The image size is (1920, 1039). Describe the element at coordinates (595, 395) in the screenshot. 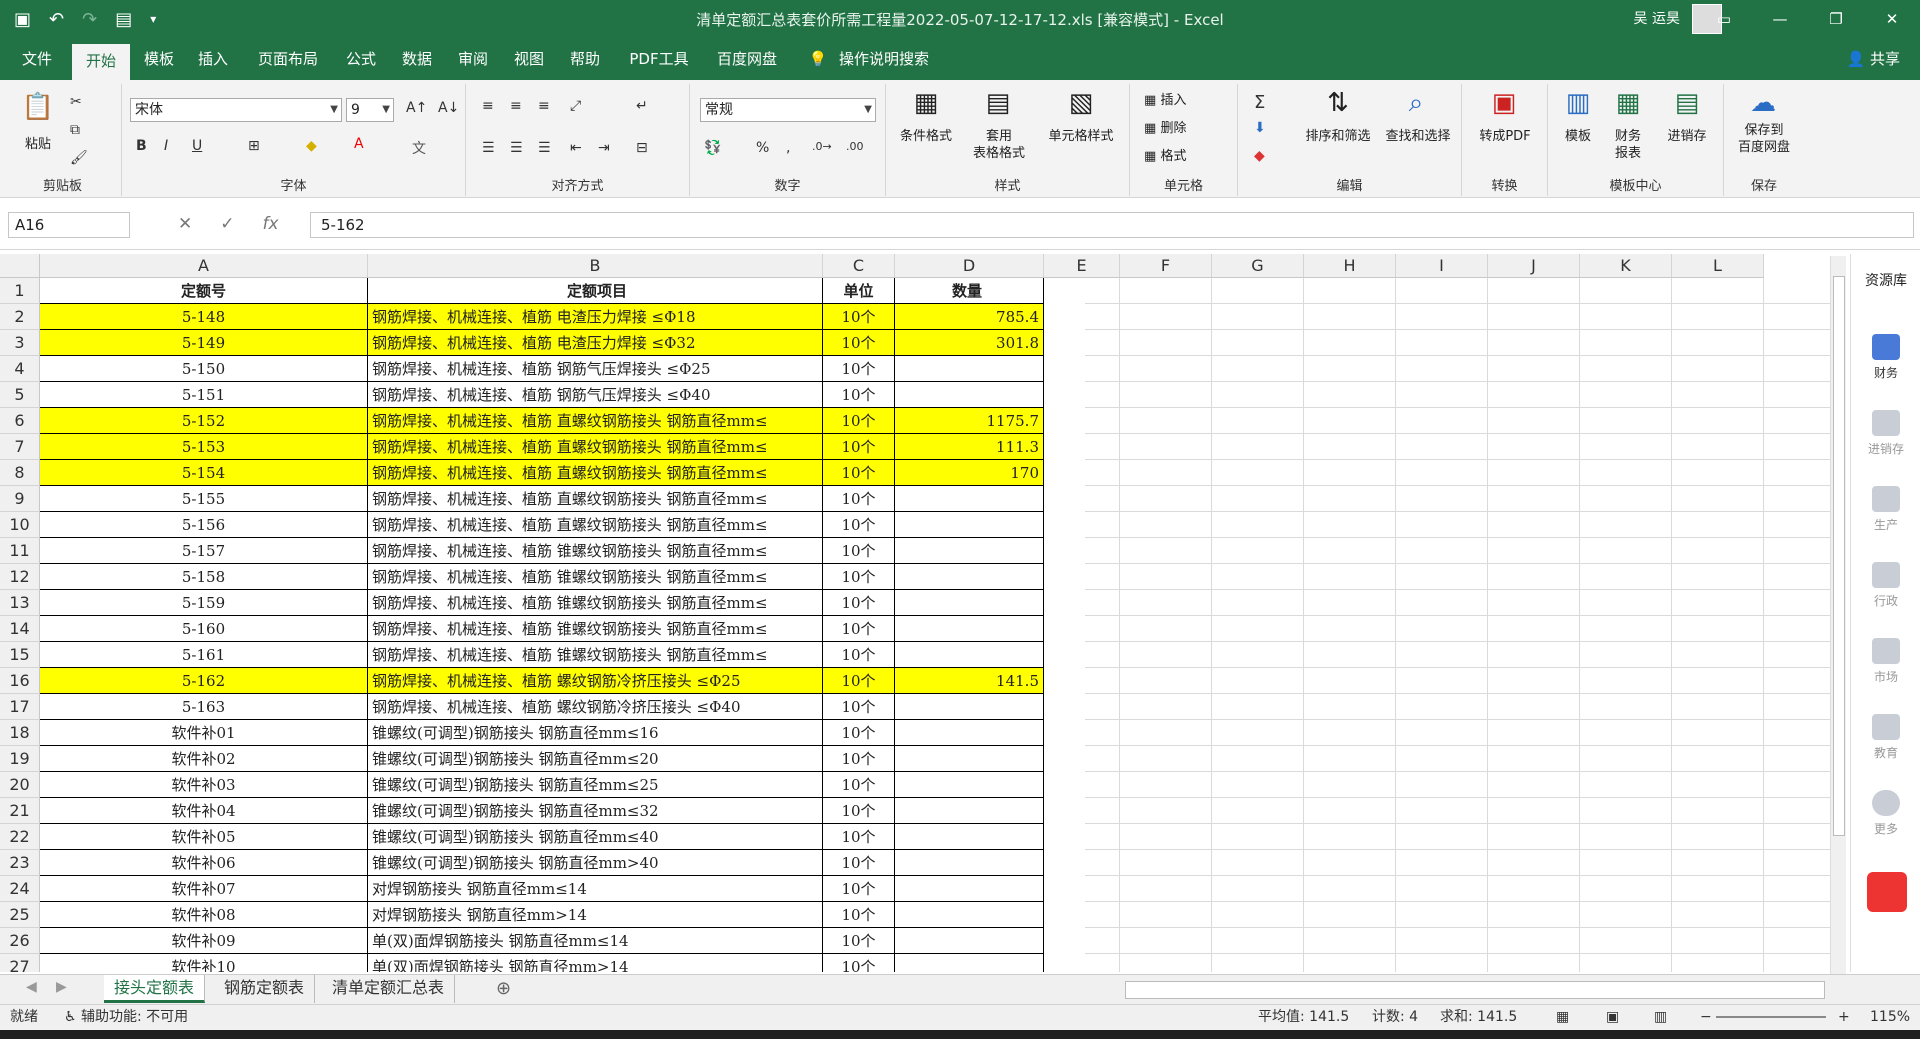

I see `table-cell: 钢筋焊接、机械连接、植筋 钢筋气压焊接头 ≤Φ40` at that location.